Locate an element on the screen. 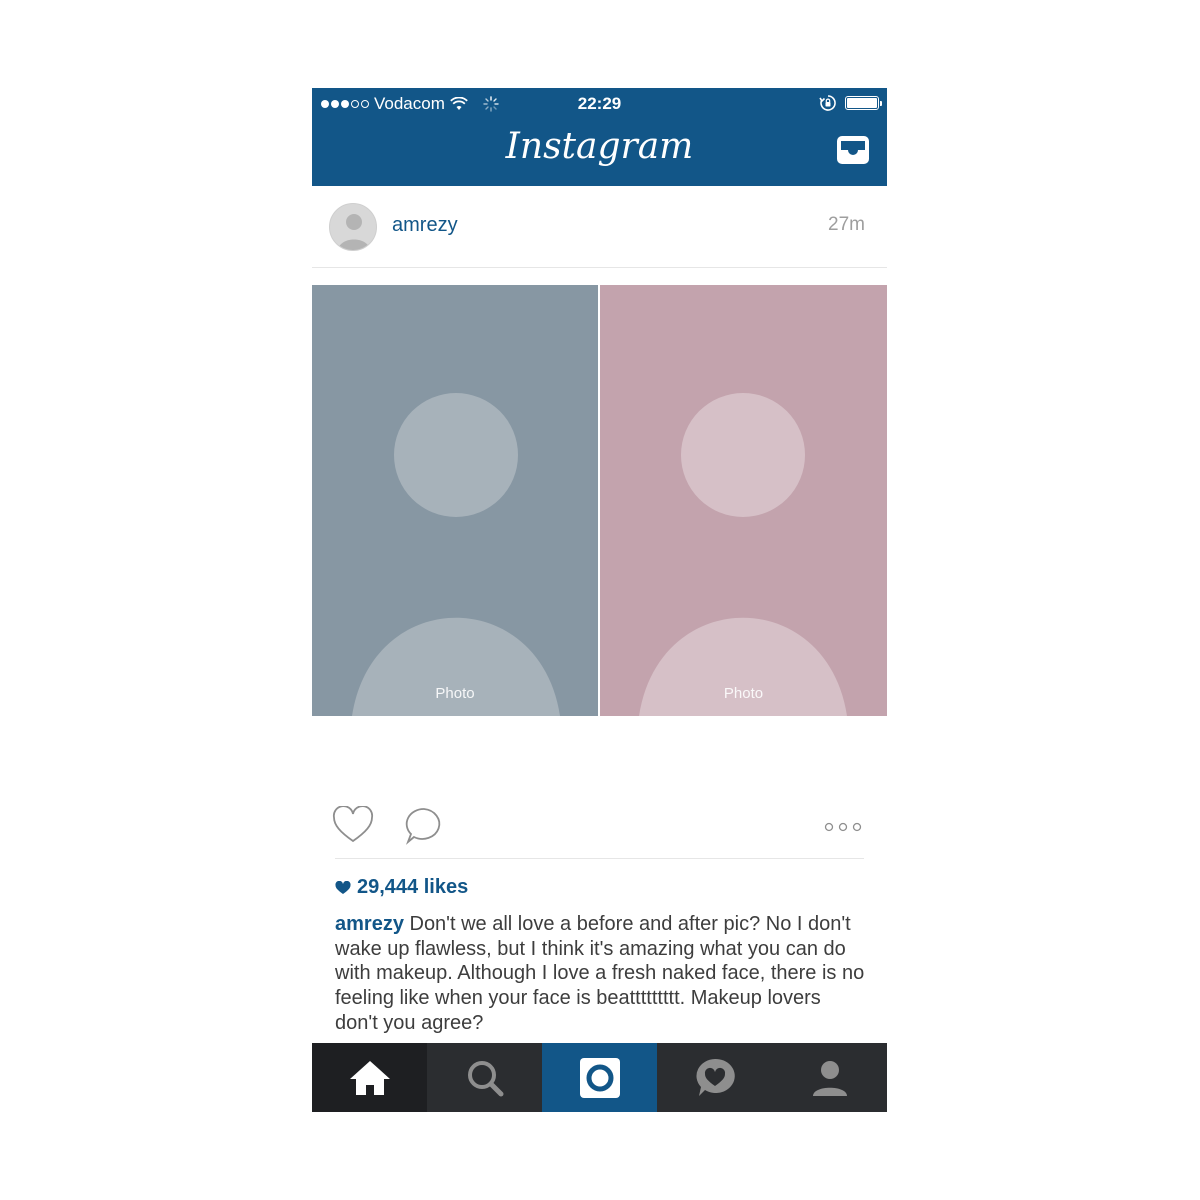 Image resolution: width=1200 pixels, height=1200 pixels. photo-panel-left: Photo is located at coordinates (456, 500).